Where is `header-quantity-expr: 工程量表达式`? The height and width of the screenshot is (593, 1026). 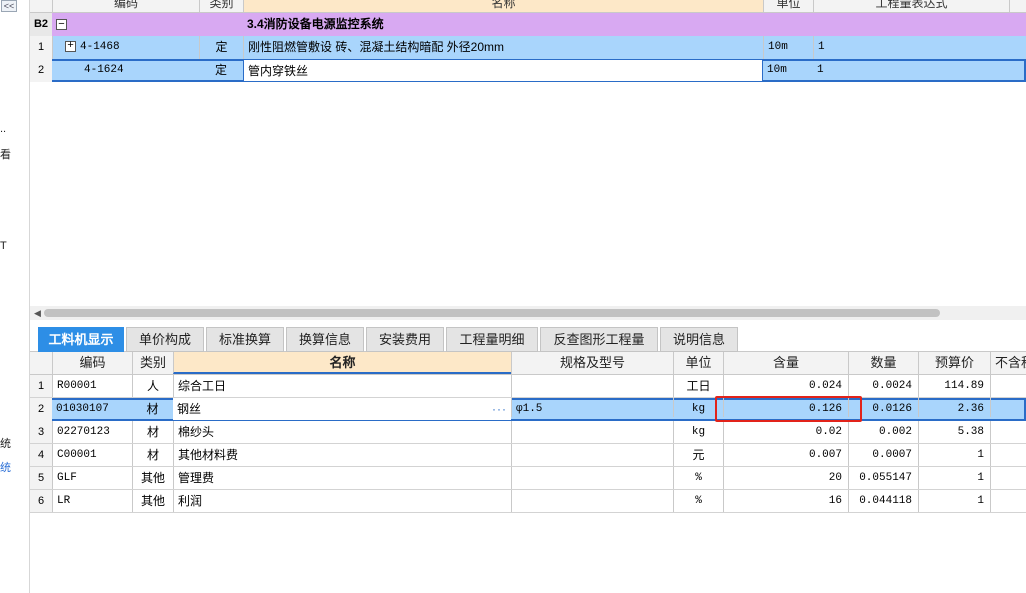 header-quantity-expr: 工程量表达式 is located at coordinates (911, 6).